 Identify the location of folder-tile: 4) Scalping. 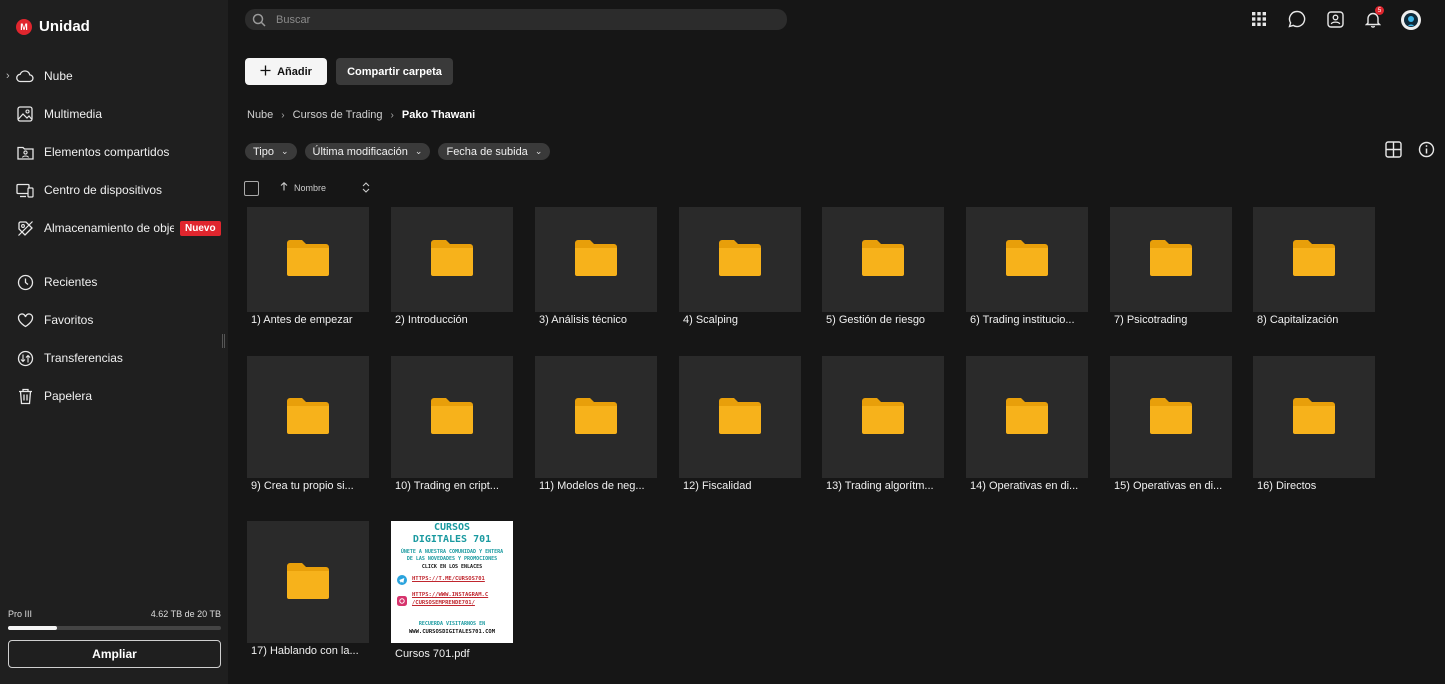
(740, 267).